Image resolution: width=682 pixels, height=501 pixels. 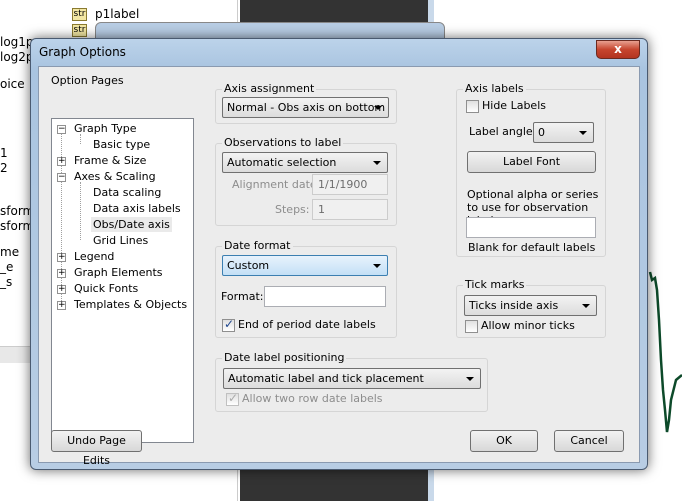 What do you see at coordinates (589, 441) in the screenshot?
I see `cancel-button: Cancel` at bounding box center [589, 441].